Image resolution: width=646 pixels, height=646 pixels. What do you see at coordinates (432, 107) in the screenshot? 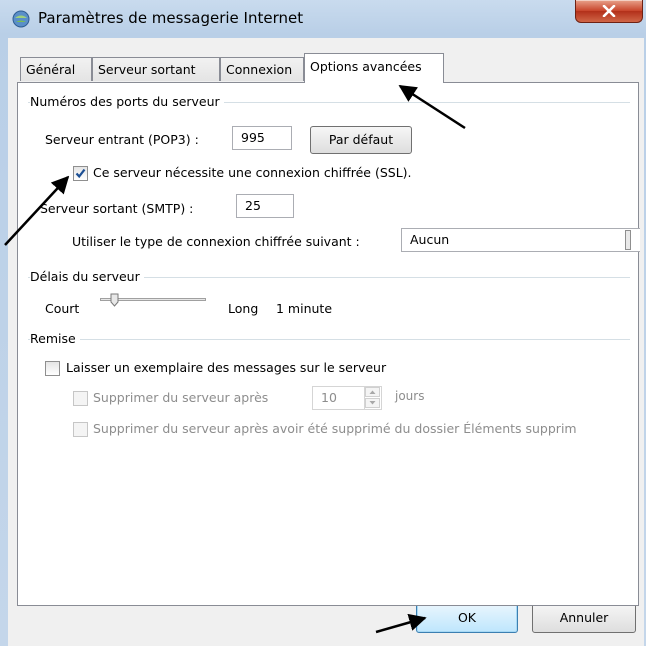
I see `arrow-to-advanced-tab` at bounding box center [432, 107].